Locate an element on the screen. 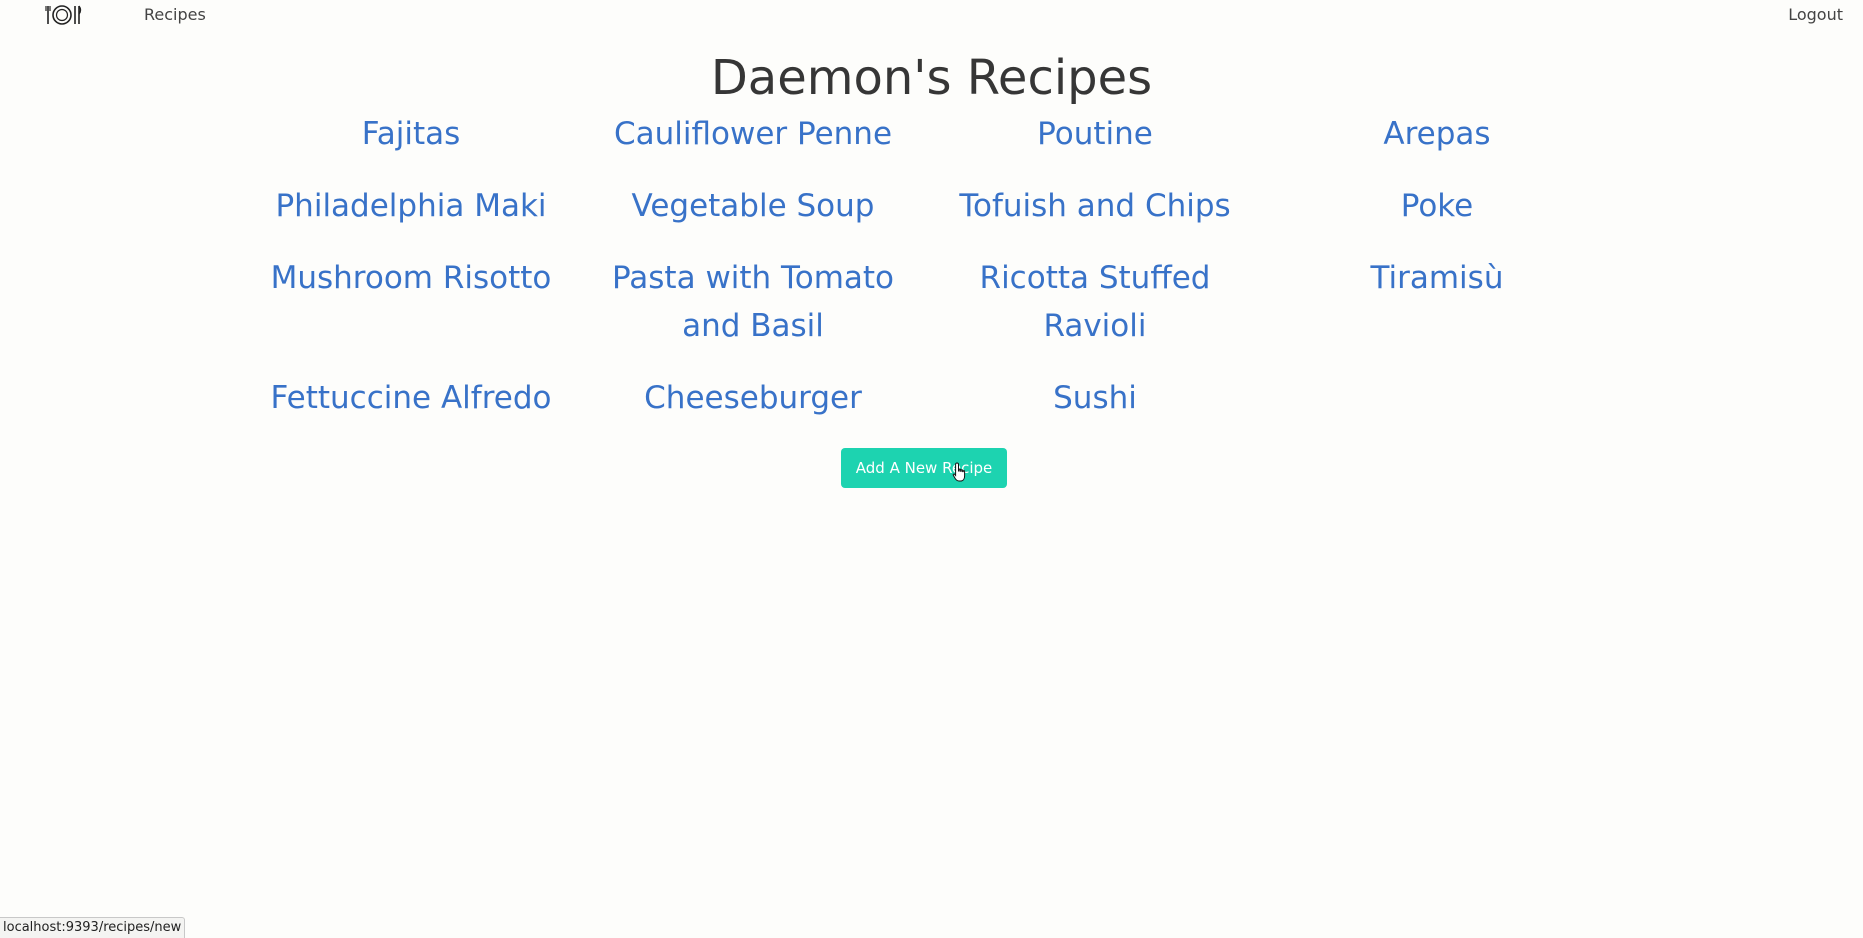 The image size is (1863, 938). recipe-link-vegetable-soup: Vegetable Soup is located at coordinates (753, 206).